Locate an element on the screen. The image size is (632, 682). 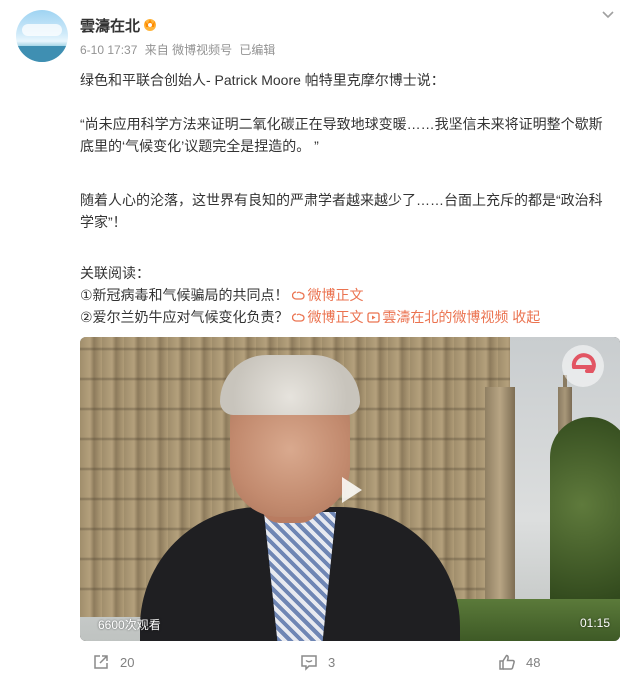
video-person-hair is located at coordinates (290, 385).